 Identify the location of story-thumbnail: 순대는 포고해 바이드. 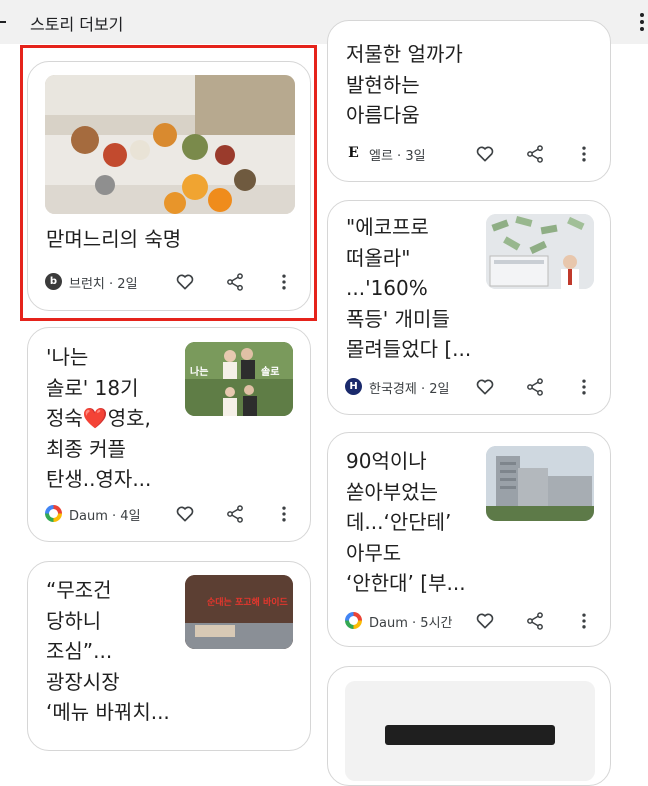
(239, 612).